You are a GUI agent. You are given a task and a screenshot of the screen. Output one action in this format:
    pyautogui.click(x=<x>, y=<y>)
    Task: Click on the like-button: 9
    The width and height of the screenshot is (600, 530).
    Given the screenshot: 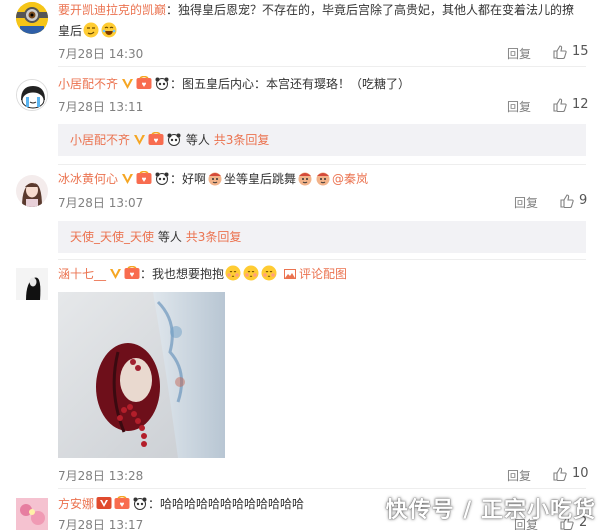 What is the action you would take?
    pyautogui.click(x=573, y=200)
    